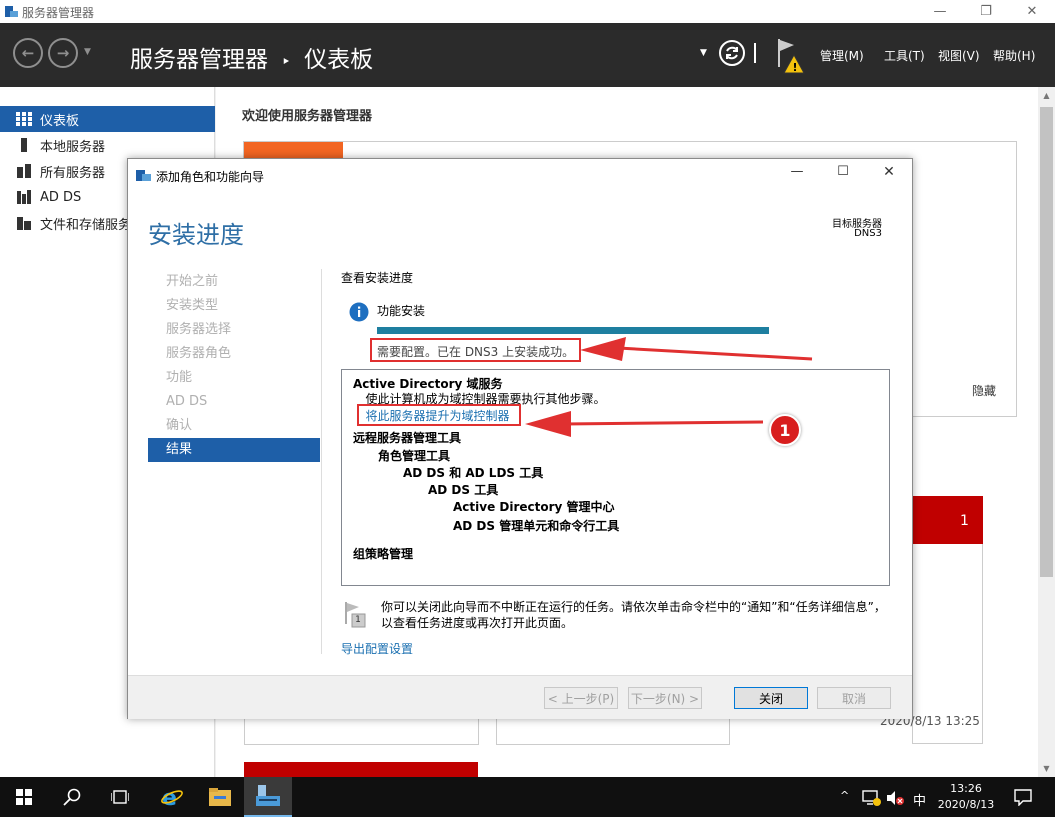  What do you see at coordinates (24, 797) in the screenshot?
I see `start-windows-icon` at bounding box center [24, 797].